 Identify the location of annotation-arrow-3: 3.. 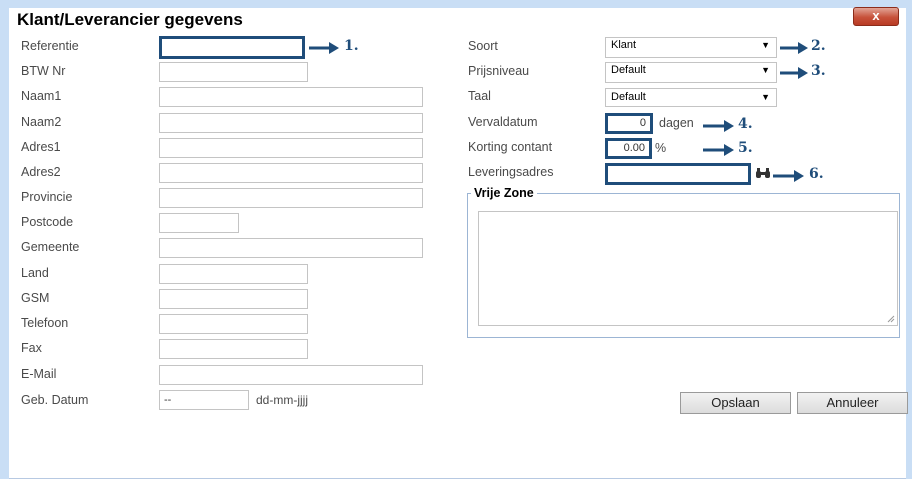
(805, 74).